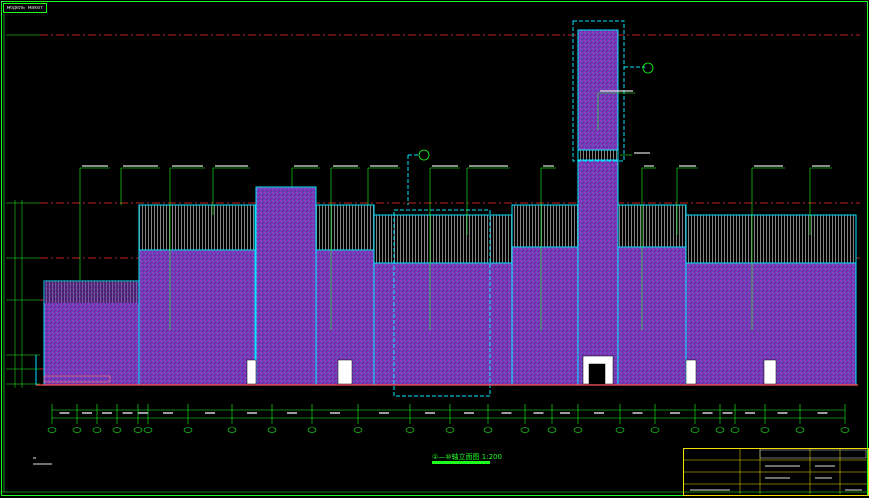  I want to click on notes, so click(42, 461).